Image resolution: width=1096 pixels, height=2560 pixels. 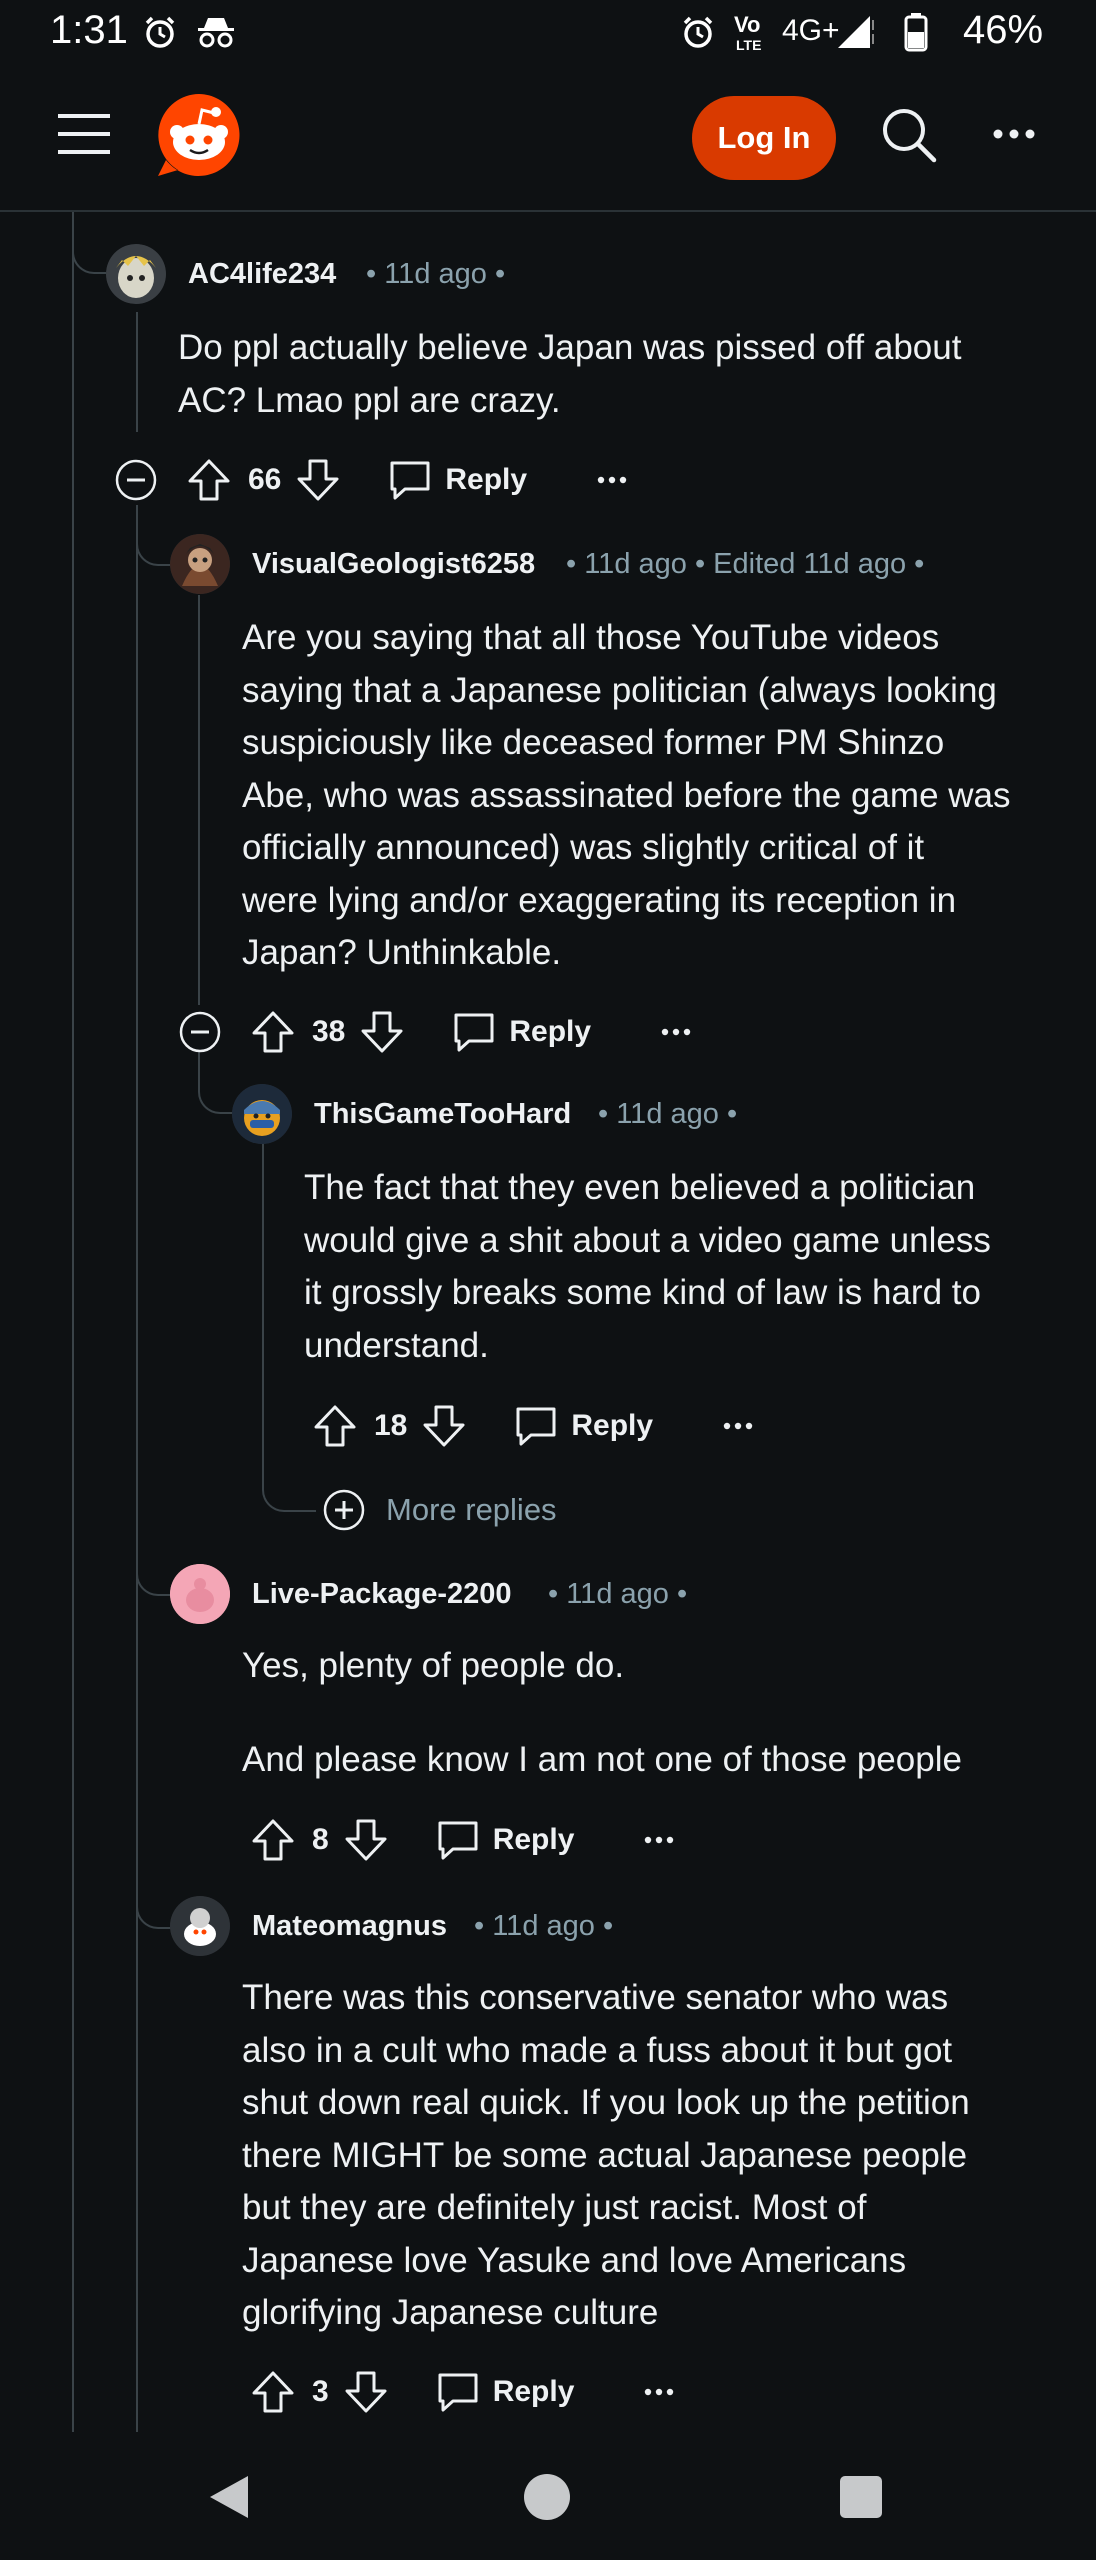 I want to click on menu-icon, so click(x=84, y=134).